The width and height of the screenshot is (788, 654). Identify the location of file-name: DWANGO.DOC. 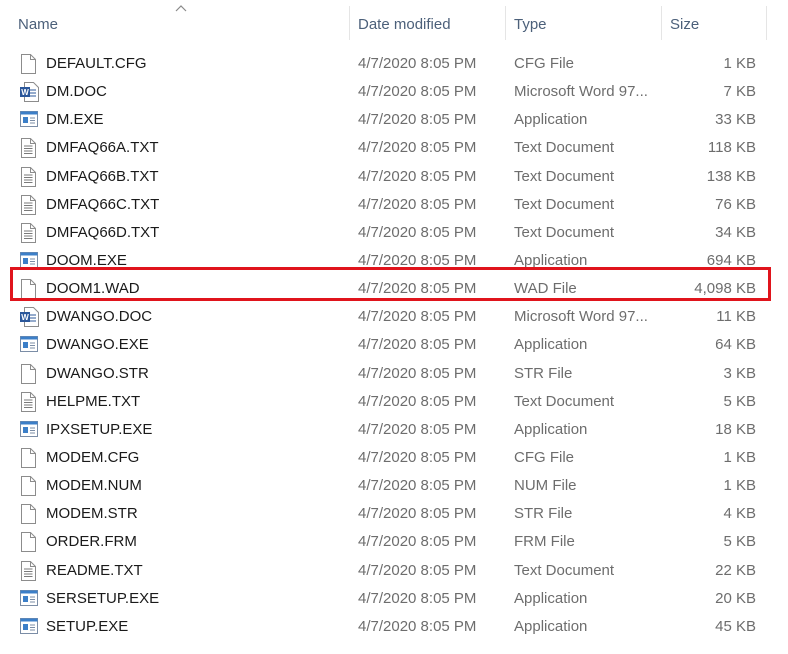
(196, 317).